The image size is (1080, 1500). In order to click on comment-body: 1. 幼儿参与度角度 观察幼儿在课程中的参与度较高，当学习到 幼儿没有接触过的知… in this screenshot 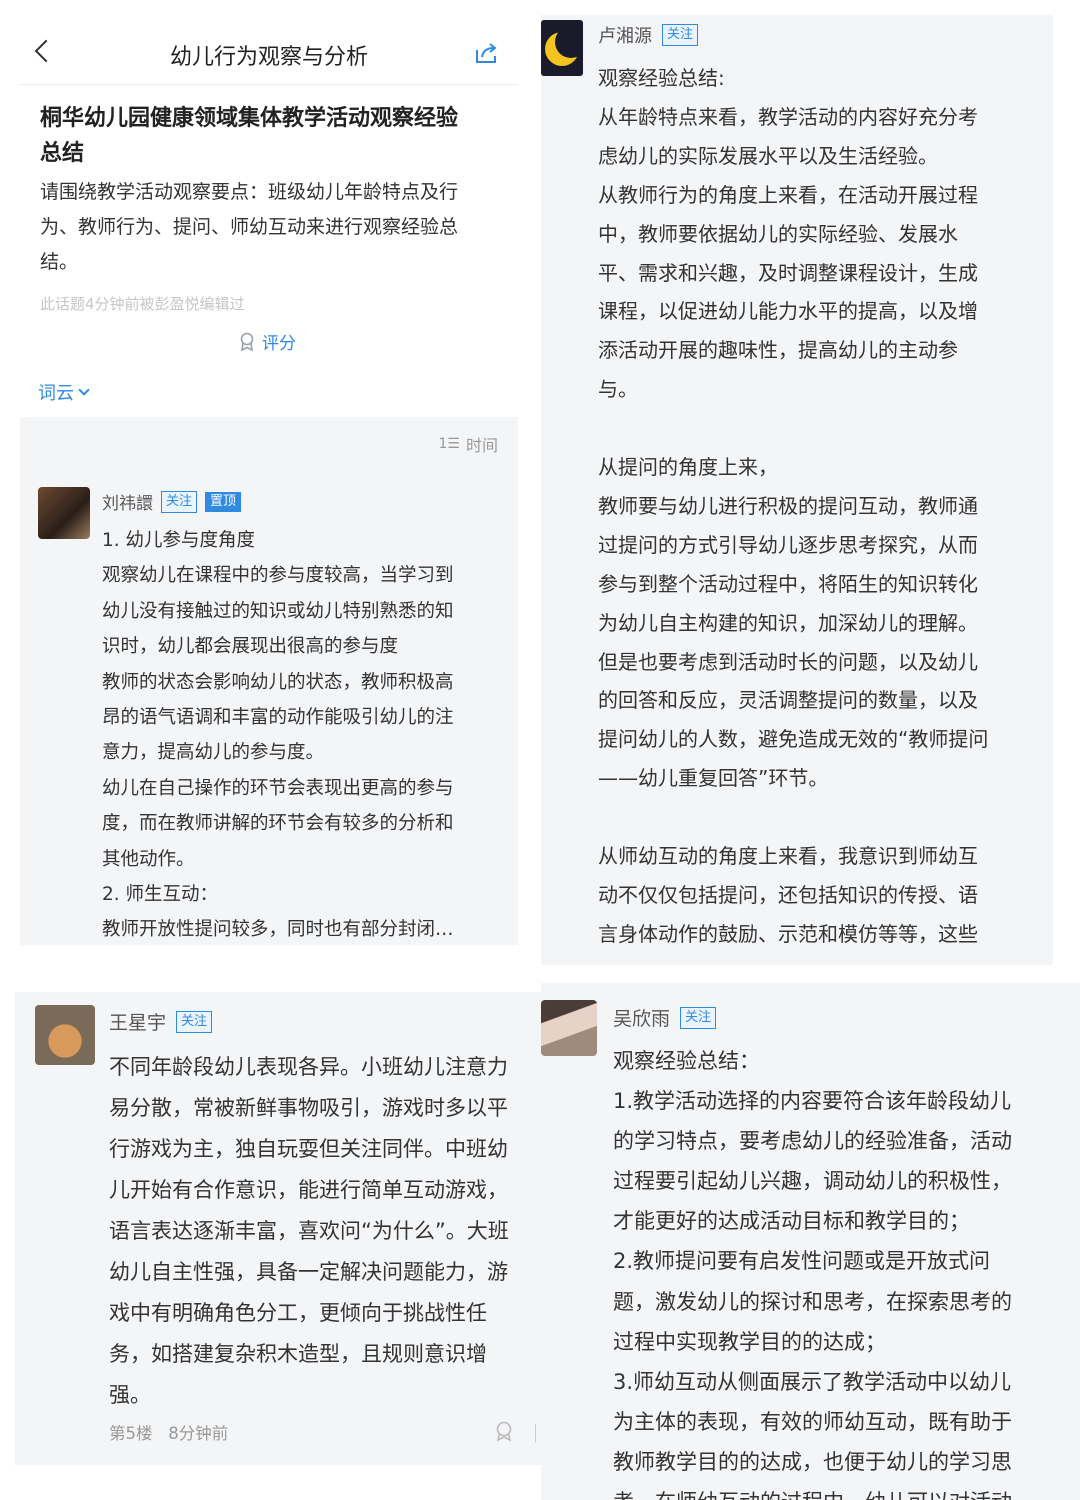, I will do `click(299, 734)`.